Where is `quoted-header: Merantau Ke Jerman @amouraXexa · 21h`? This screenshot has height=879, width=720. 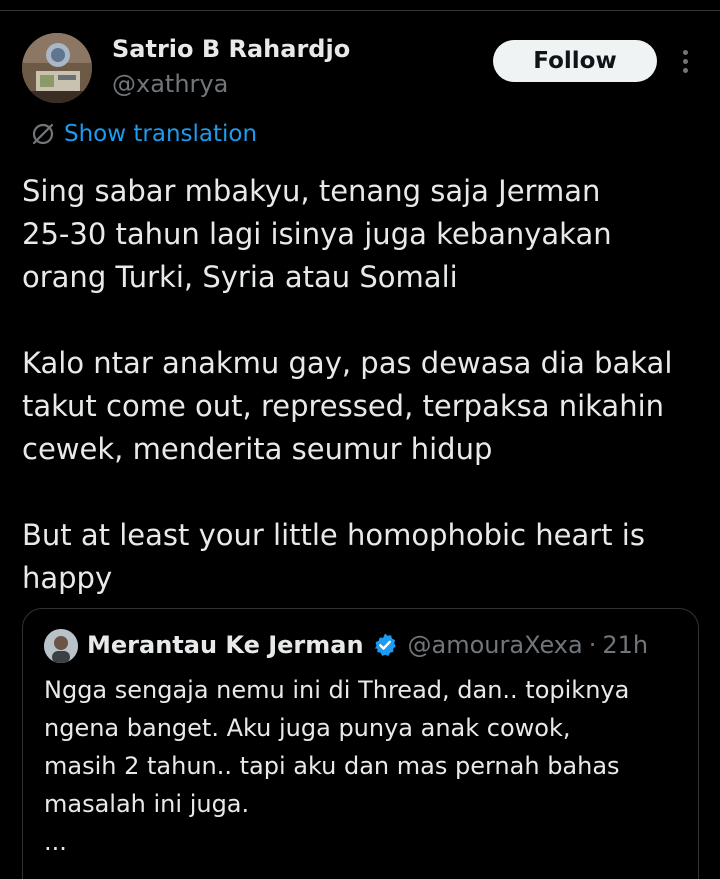 quoted-header: Merantau Ke Jerman @amouraXexa · 21h is located at coordinates (367, 645).